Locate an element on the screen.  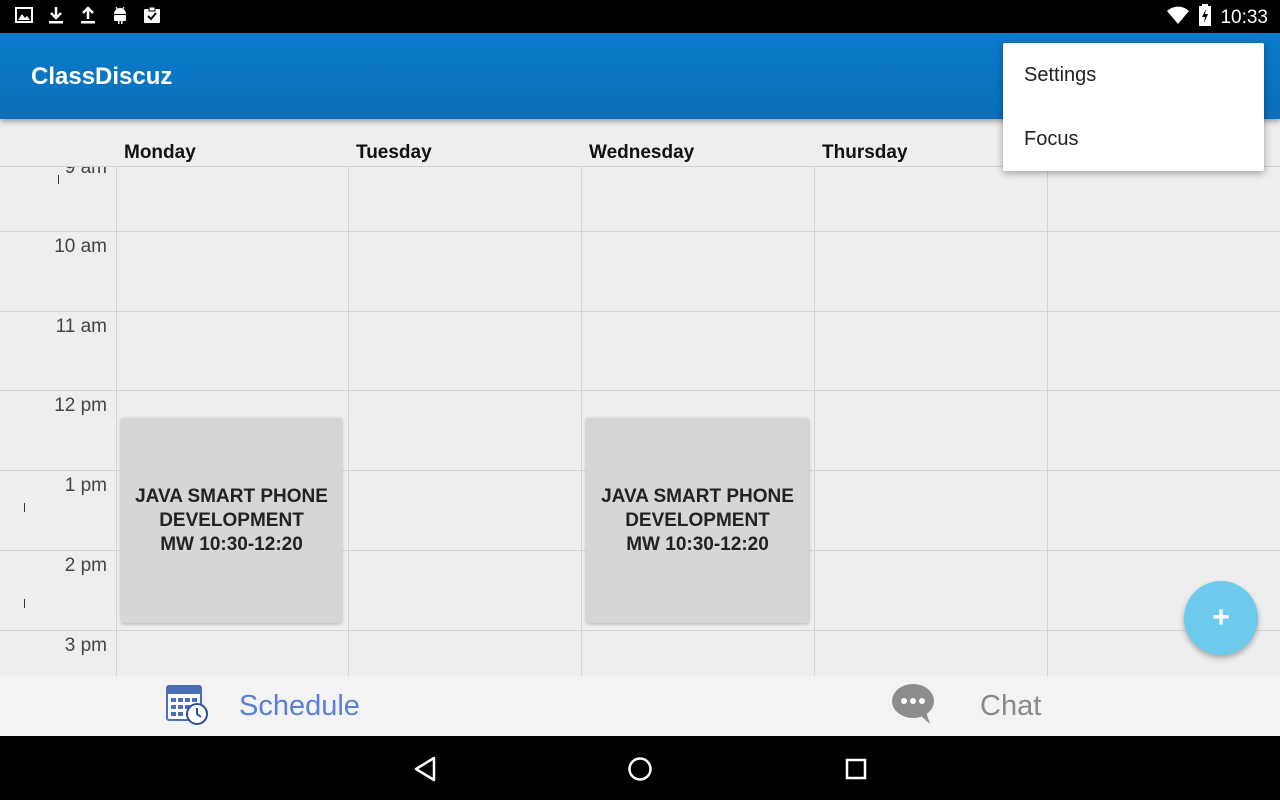
day-label-monday: Monday is located at coordinates (160, 152).